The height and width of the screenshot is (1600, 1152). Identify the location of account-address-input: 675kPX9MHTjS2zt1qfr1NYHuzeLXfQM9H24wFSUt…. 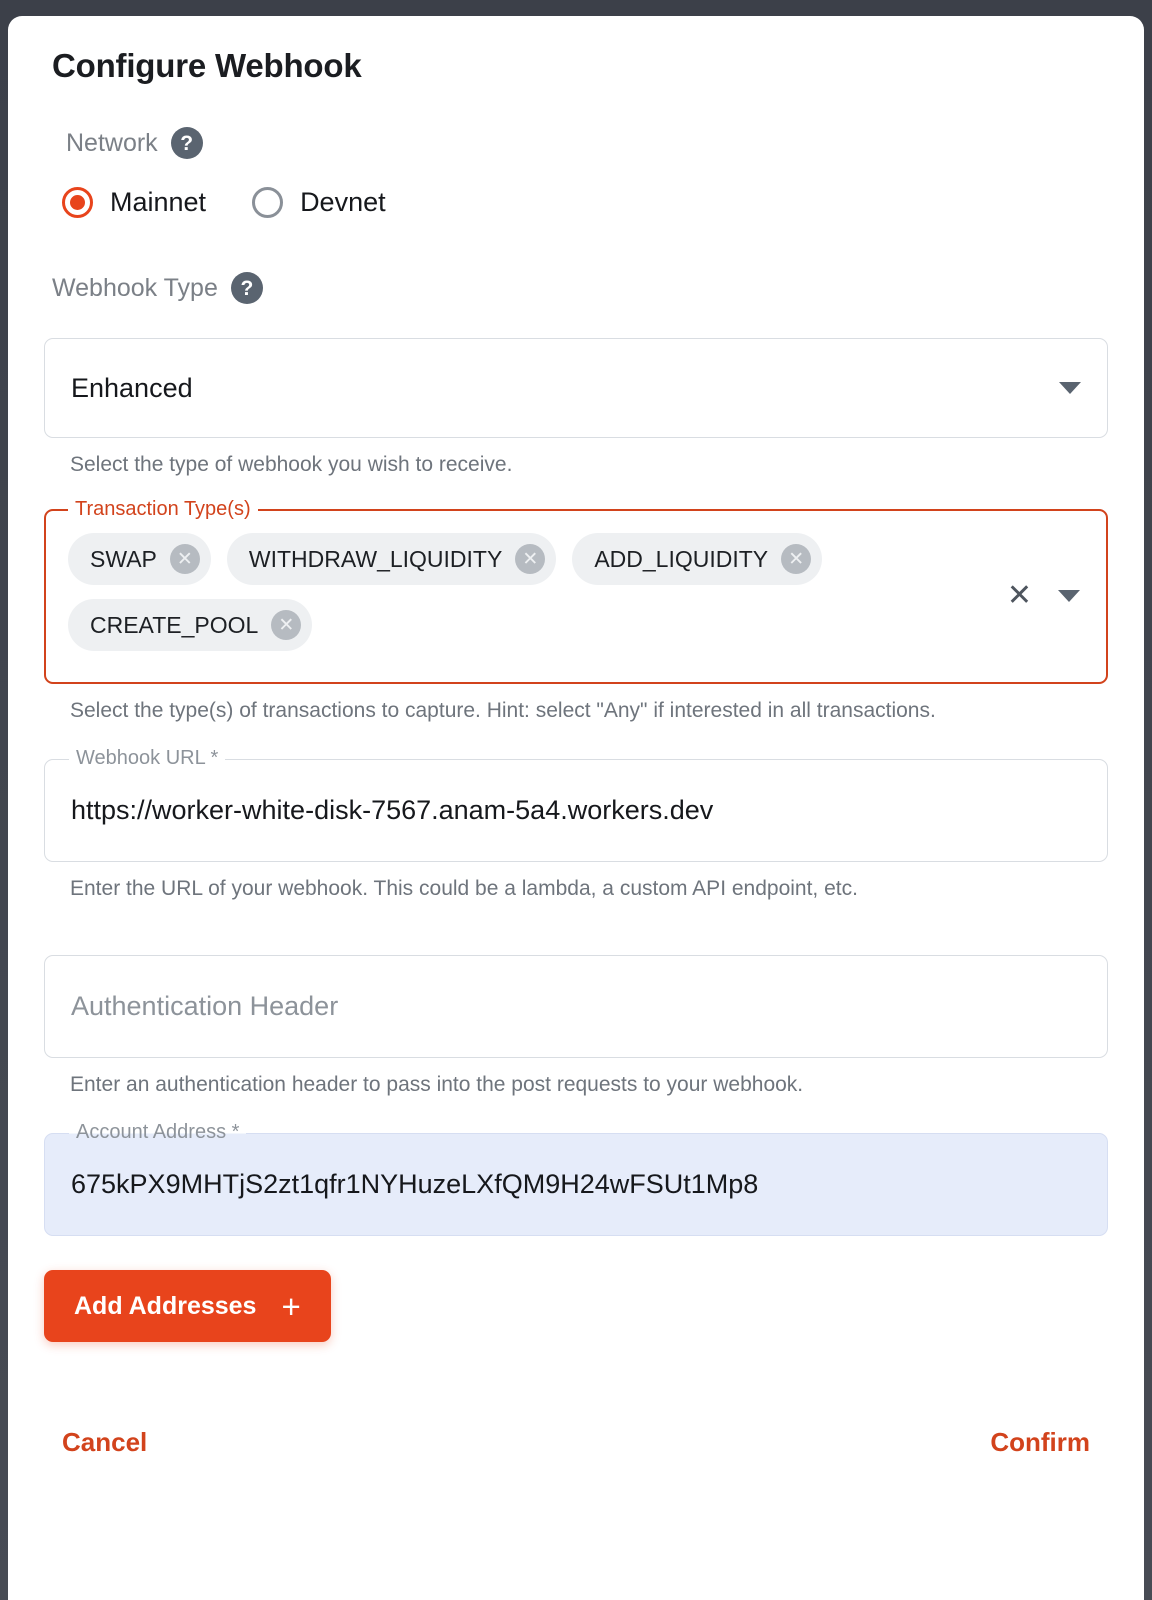
(414, 1184).